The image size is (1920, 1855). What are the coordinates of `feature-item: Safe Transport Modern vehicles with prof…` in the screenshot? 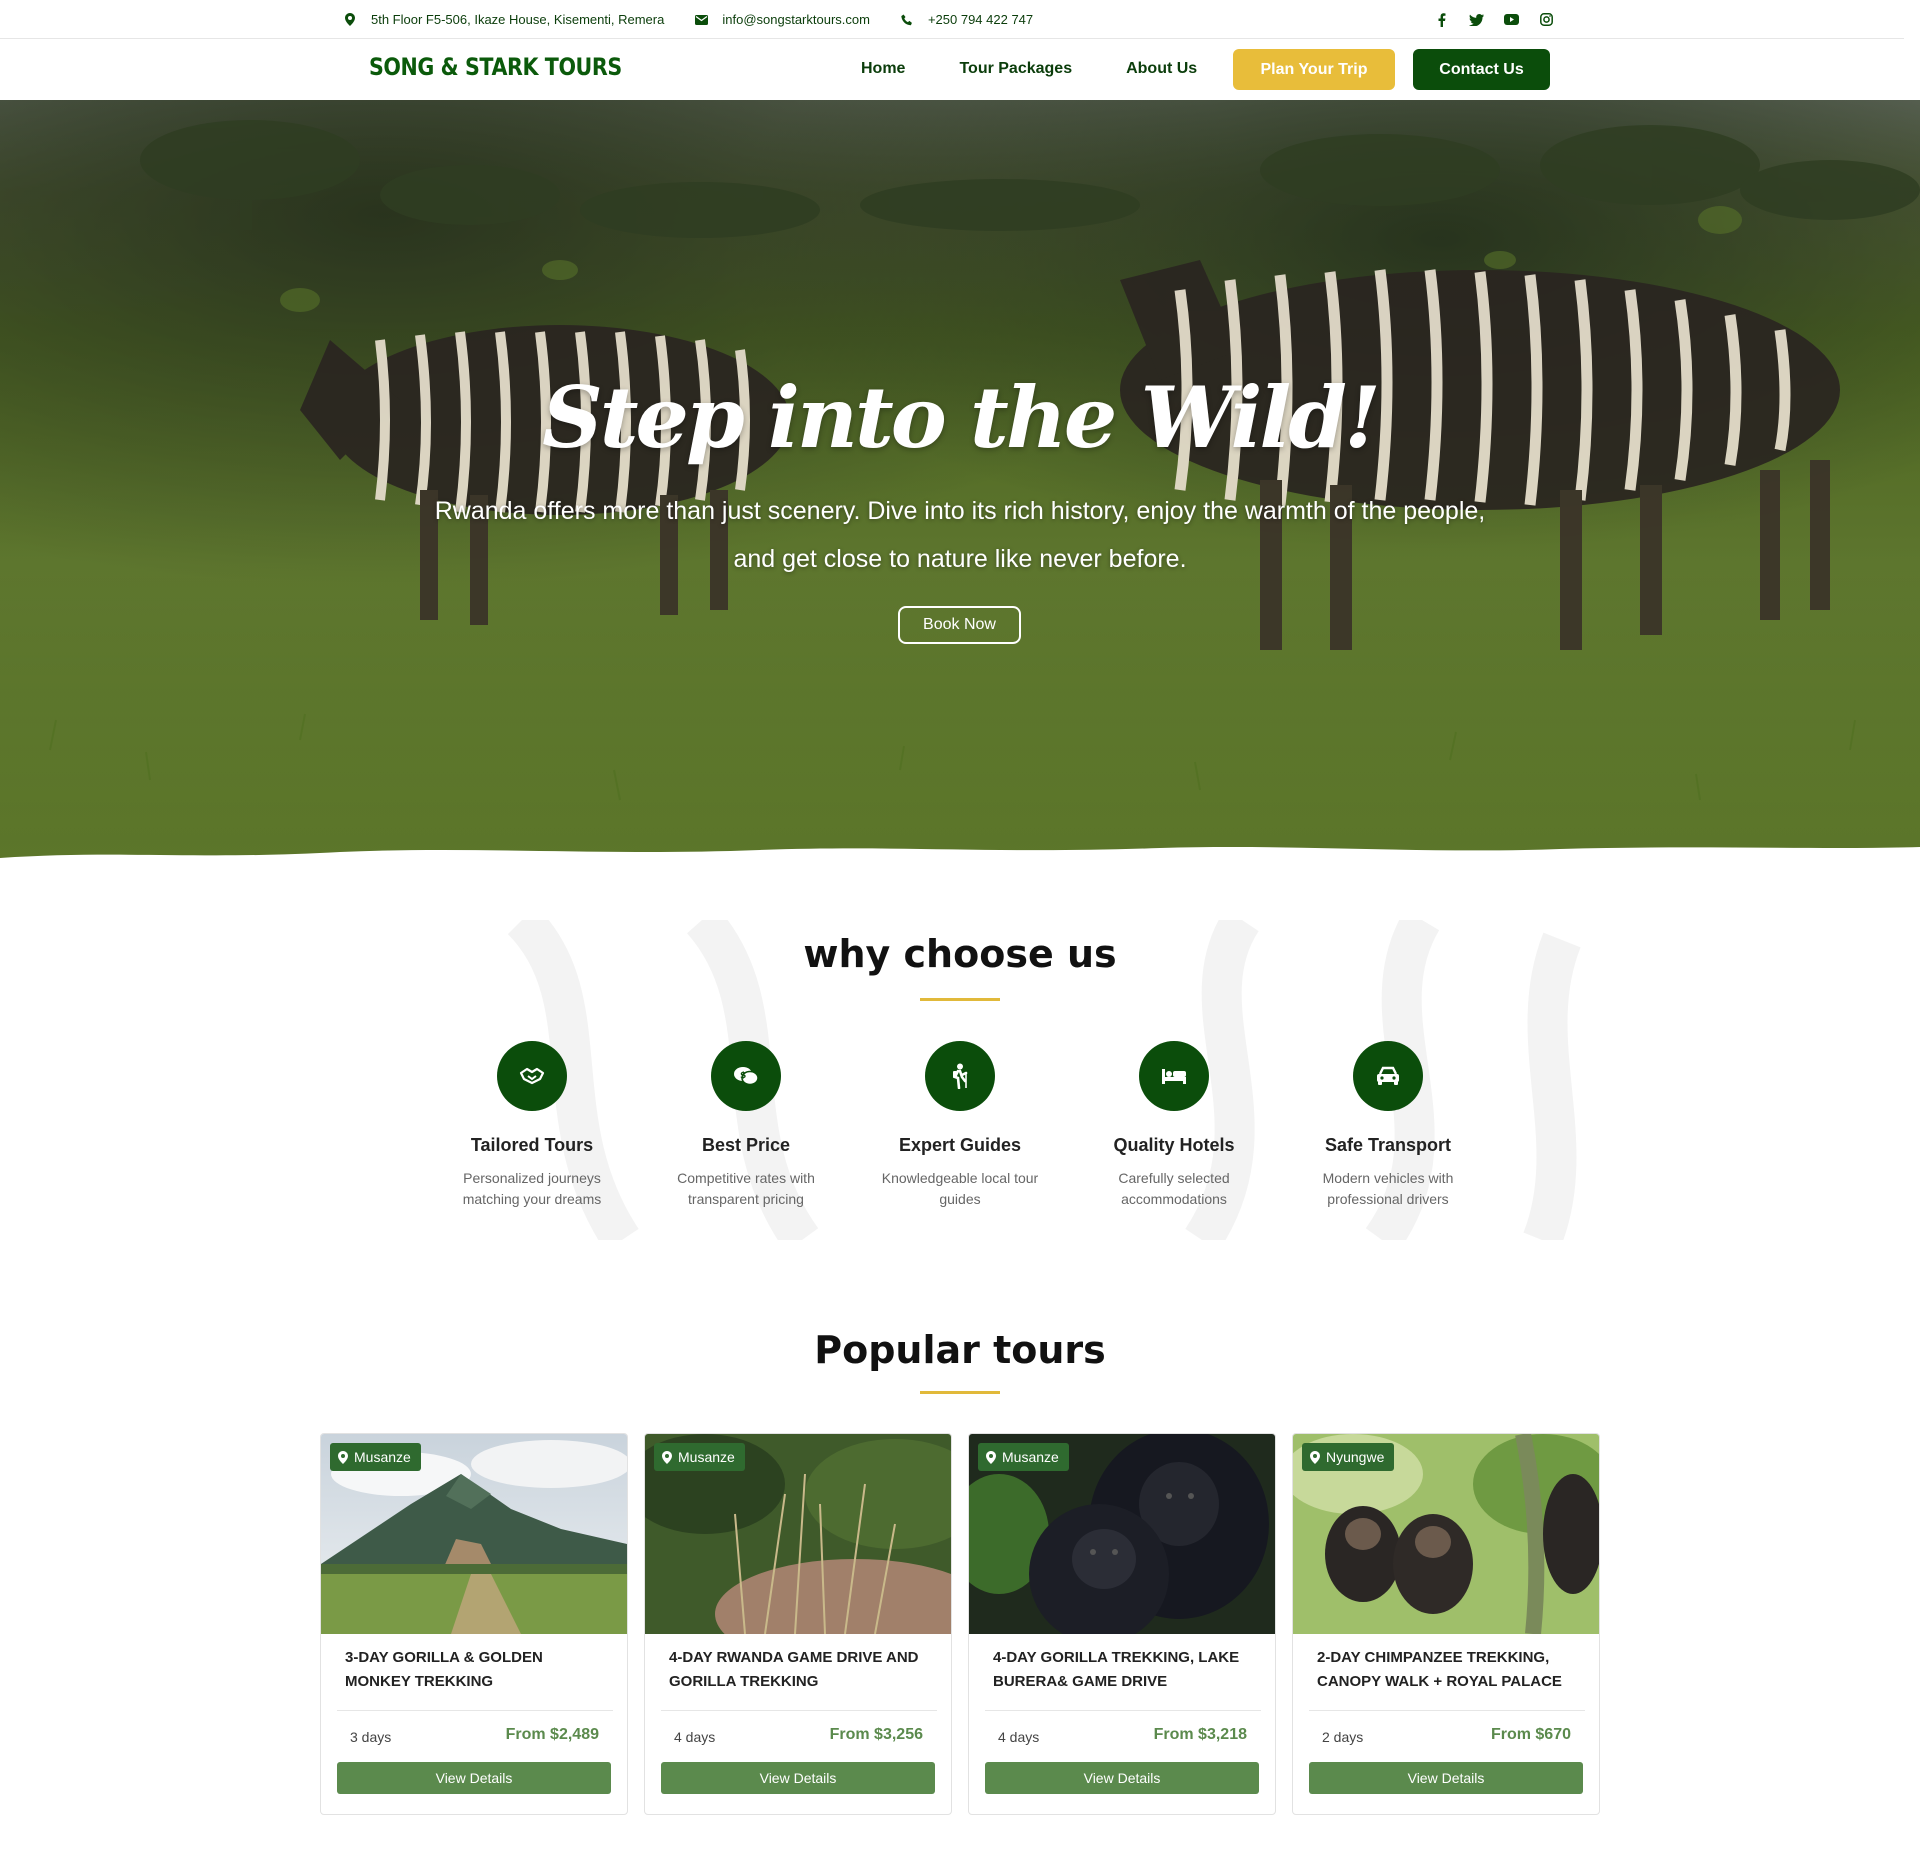 It's located at (1388, 1125).